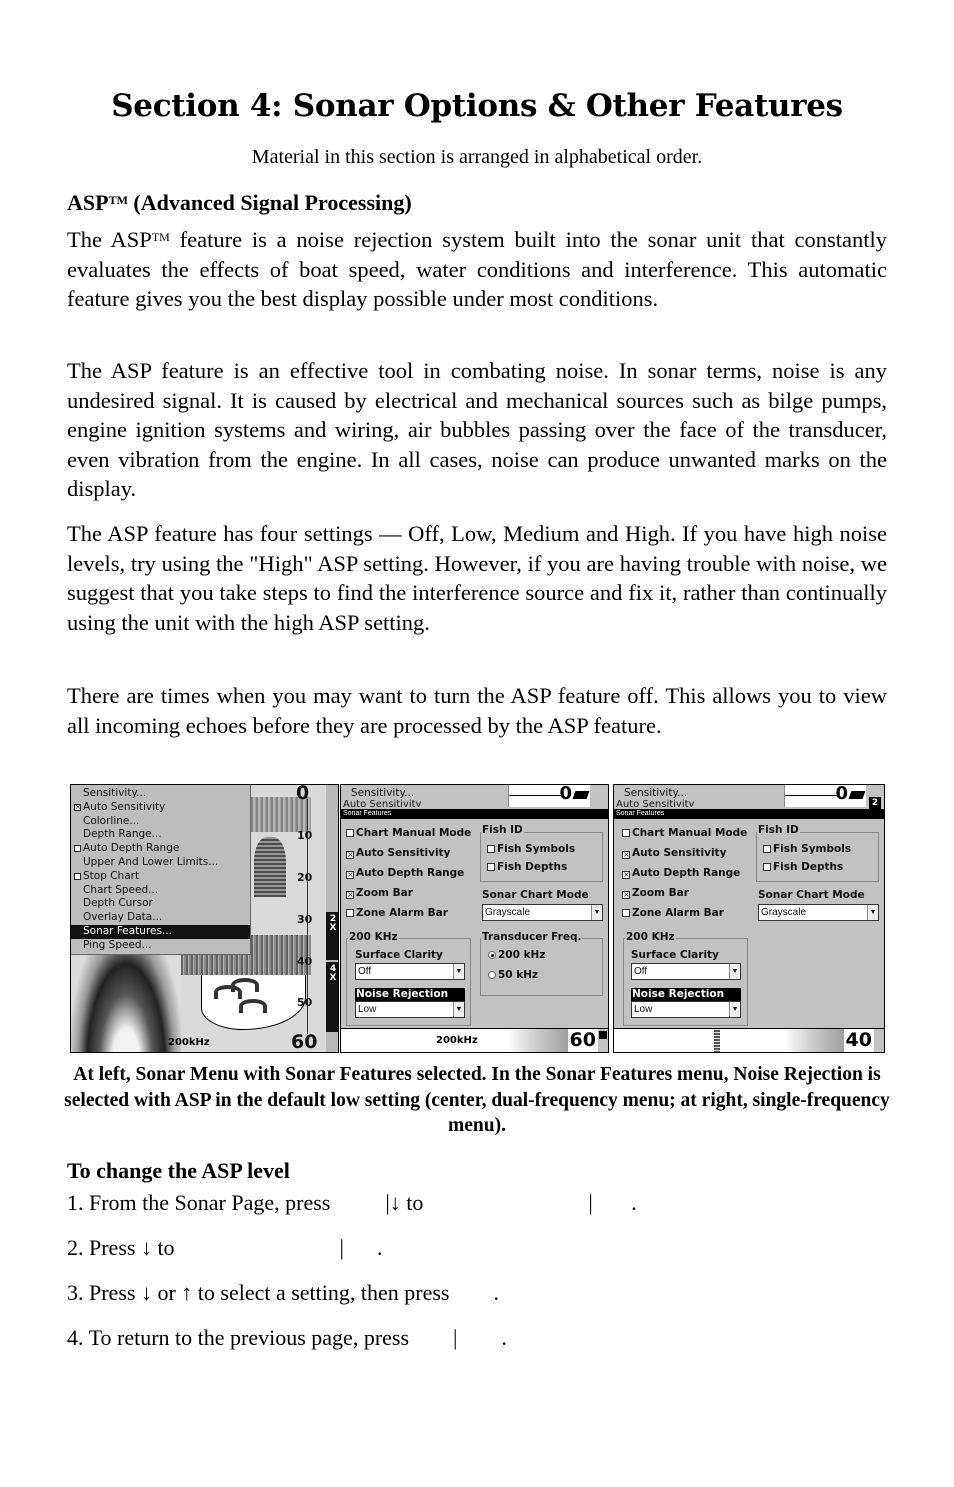 The image size is (954, 1487). Describe the element at coordinates (532, 937) in the screenshot. I see `transducer-freq-label: Transducer Freq.` at that location.